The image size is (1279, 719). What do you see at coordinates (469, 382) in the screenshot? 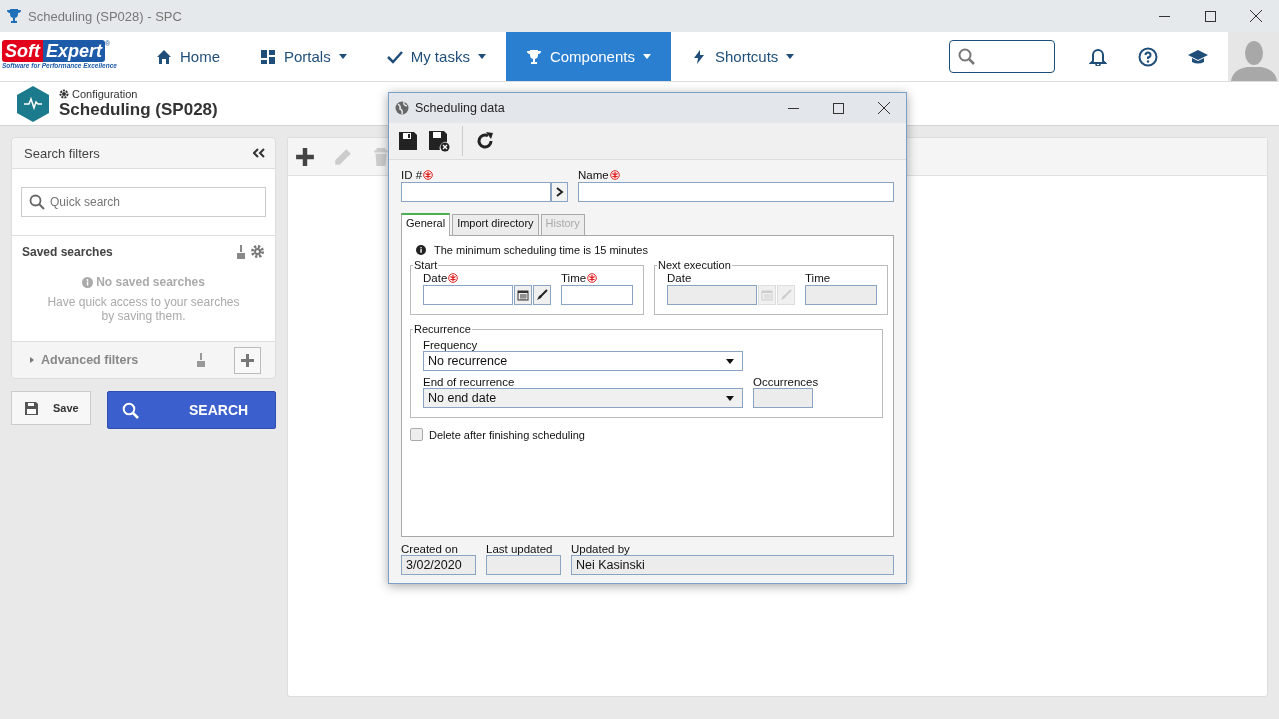
I see `end-of-recurrence-label: End of recurrence` at bounding box center [469, 382].